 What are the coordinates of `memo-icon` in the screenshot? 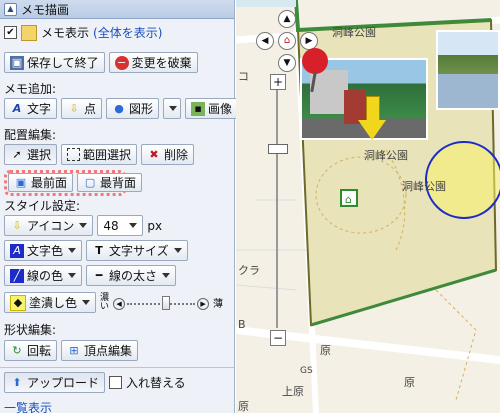 It's located at (29, 32).